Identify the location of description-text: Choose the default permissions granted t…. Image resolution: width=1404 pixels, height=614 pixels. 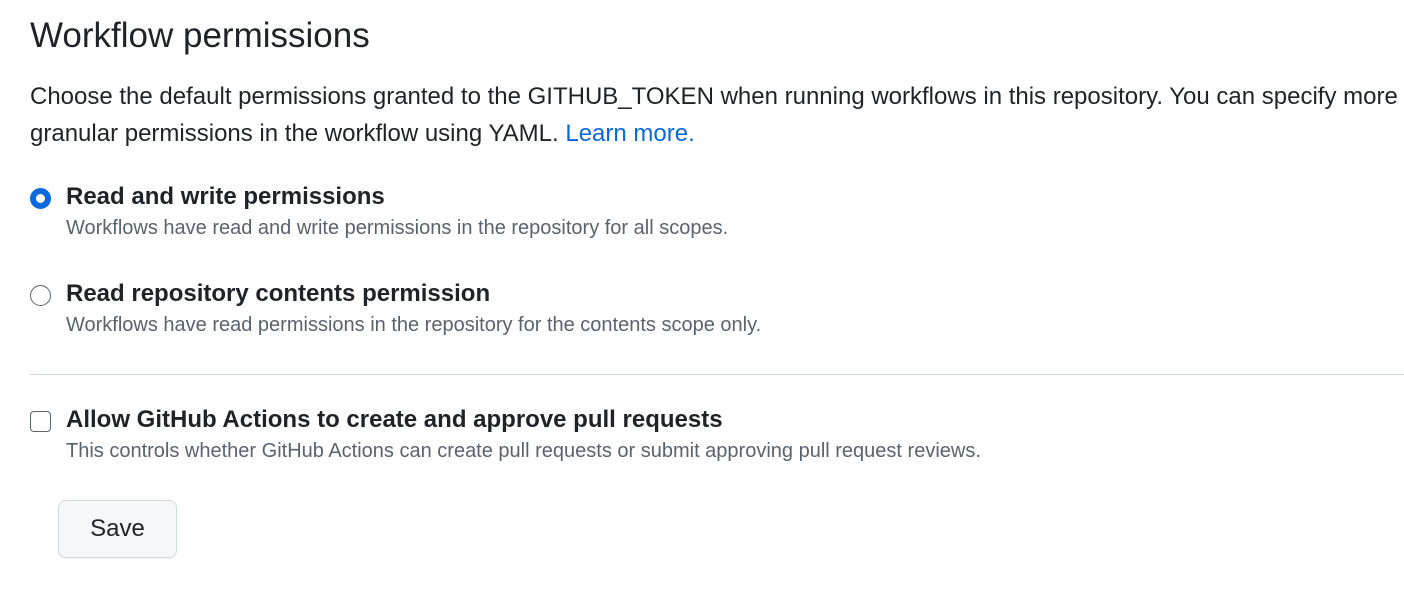
(714, 115).